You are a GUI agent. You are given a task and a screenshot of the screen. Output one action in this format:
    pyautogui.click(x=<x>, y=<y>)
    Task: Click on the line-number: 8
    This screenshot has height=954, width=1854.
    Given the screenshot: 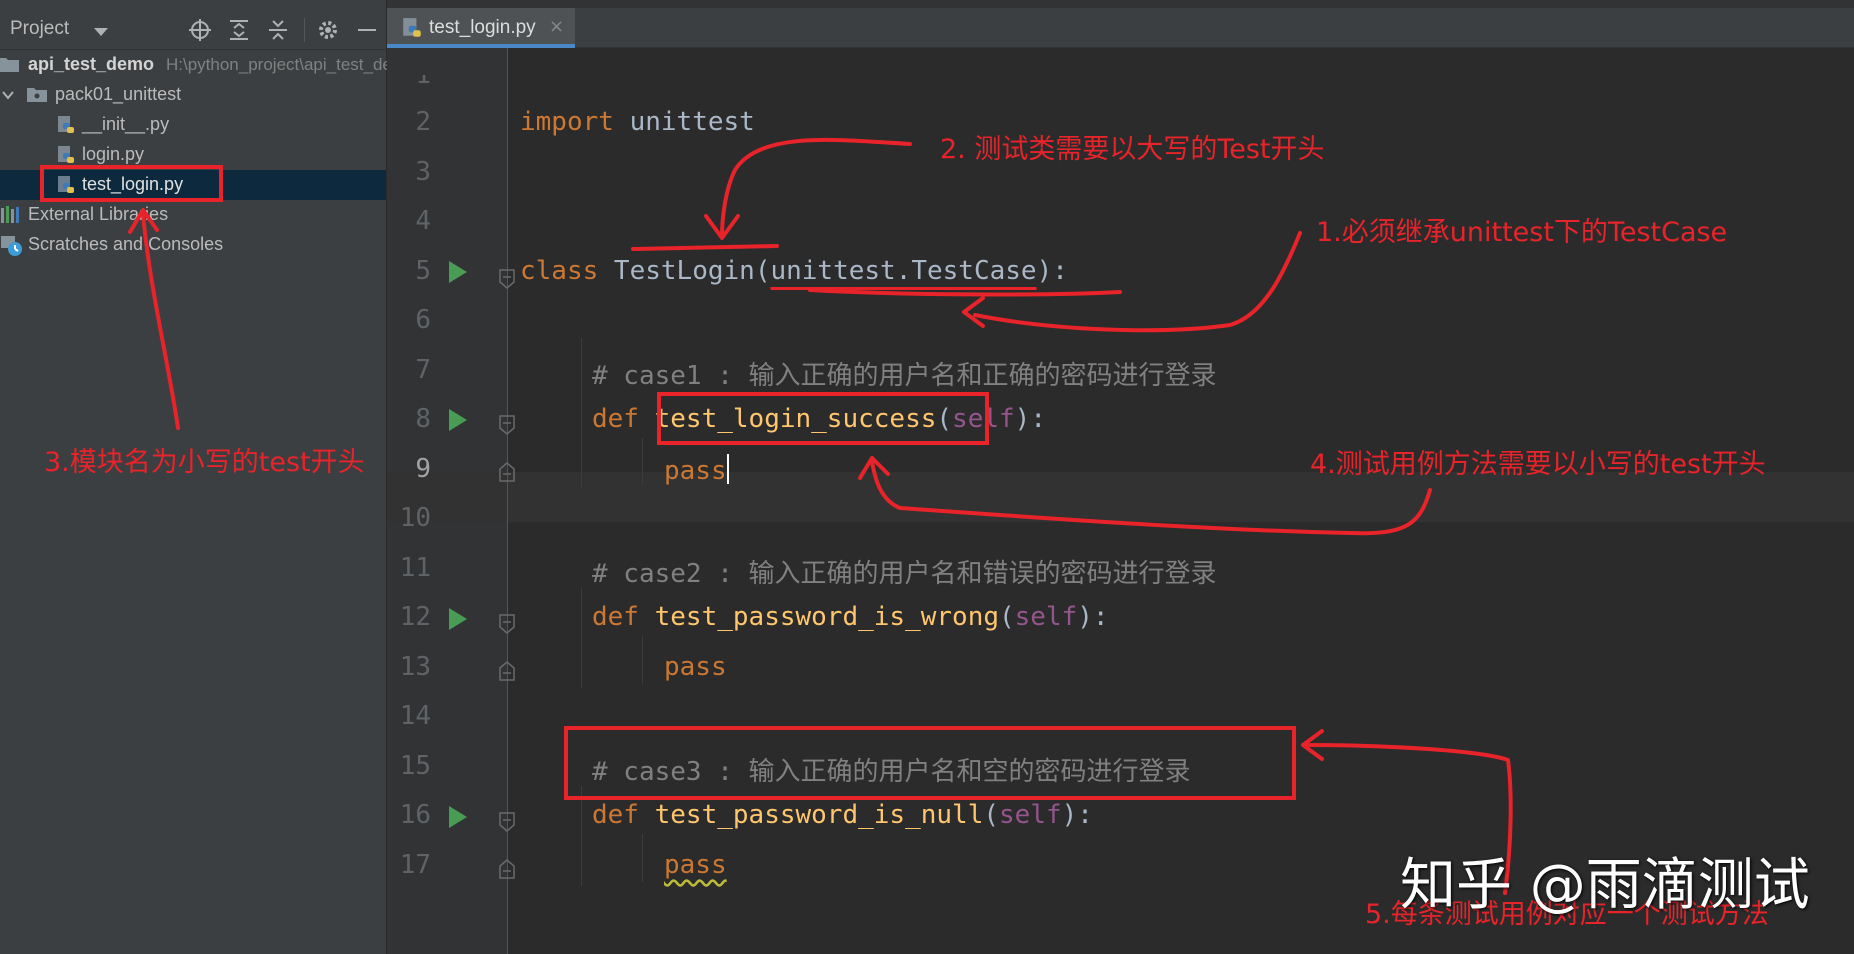 What is the action you would take?
    pyautogui.click(x=423, y=419)
    